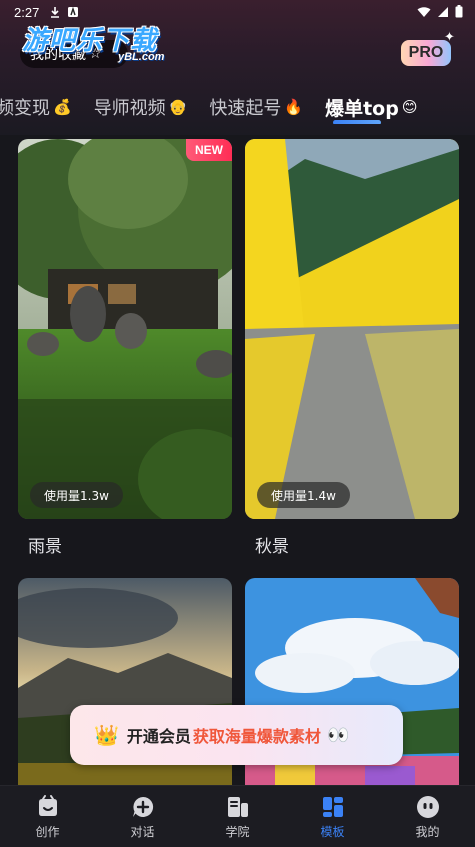  I want to click on crown-icon: 👑, so click(106, 735).